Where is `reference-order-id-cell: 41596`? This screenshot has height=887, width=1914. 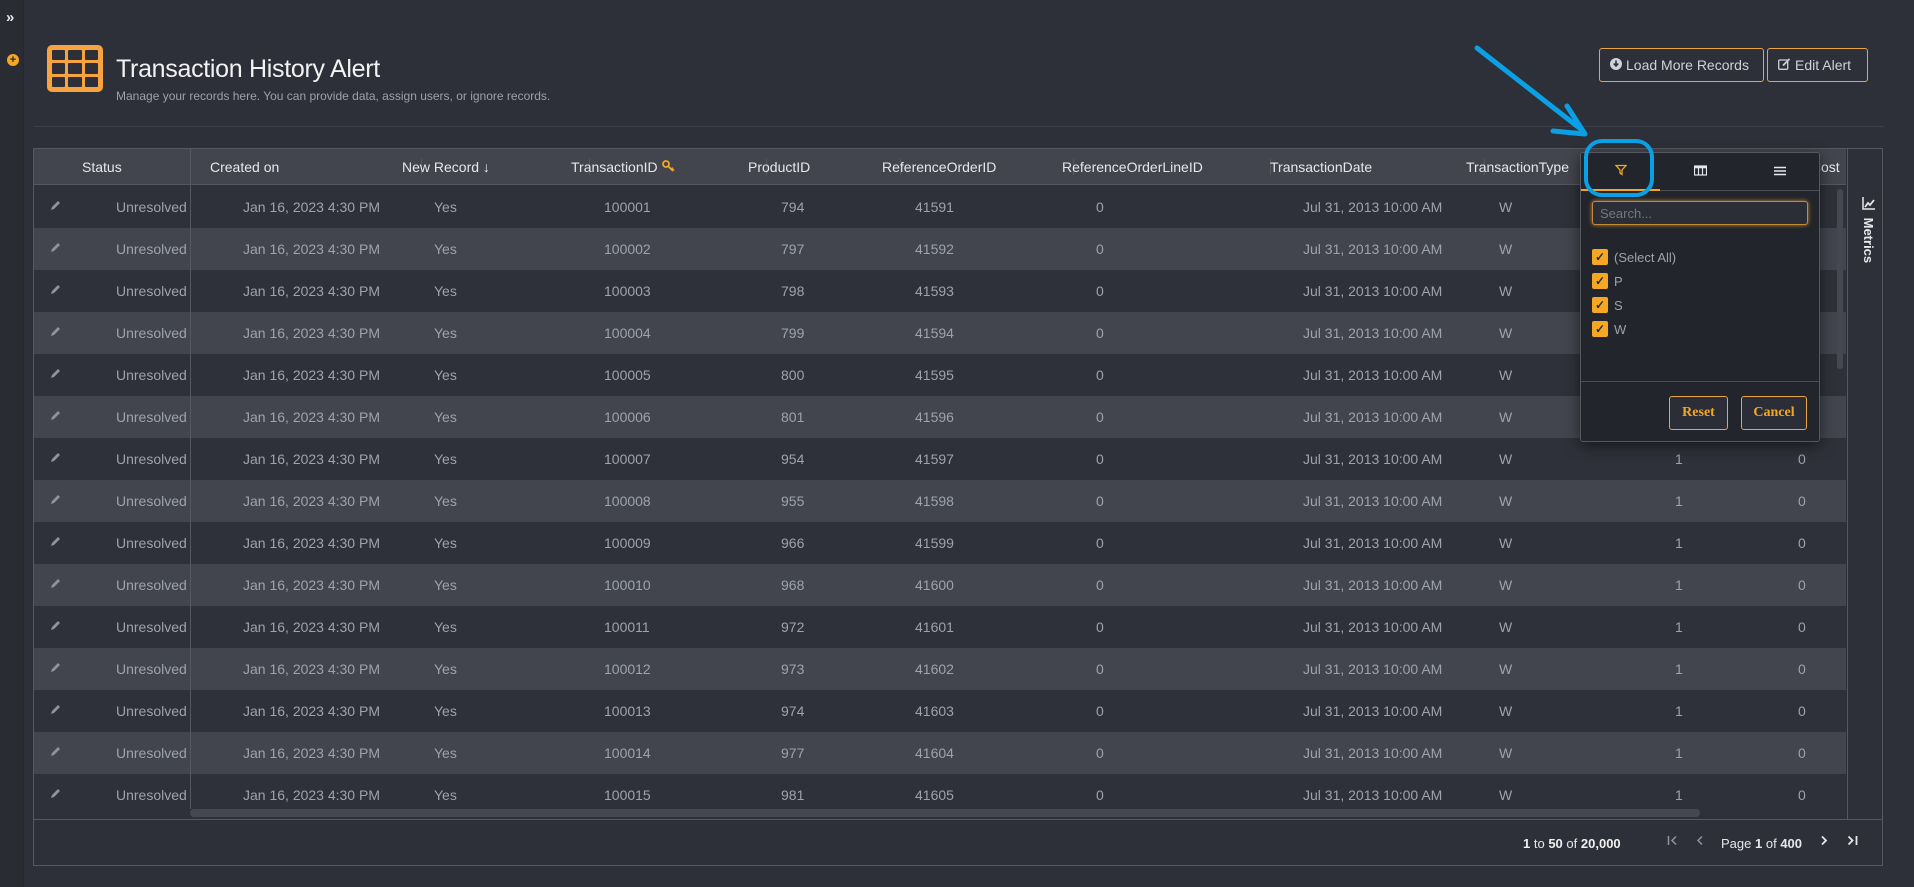 reference-order-id-cell: 41596 is located at coordinates (934, 417).